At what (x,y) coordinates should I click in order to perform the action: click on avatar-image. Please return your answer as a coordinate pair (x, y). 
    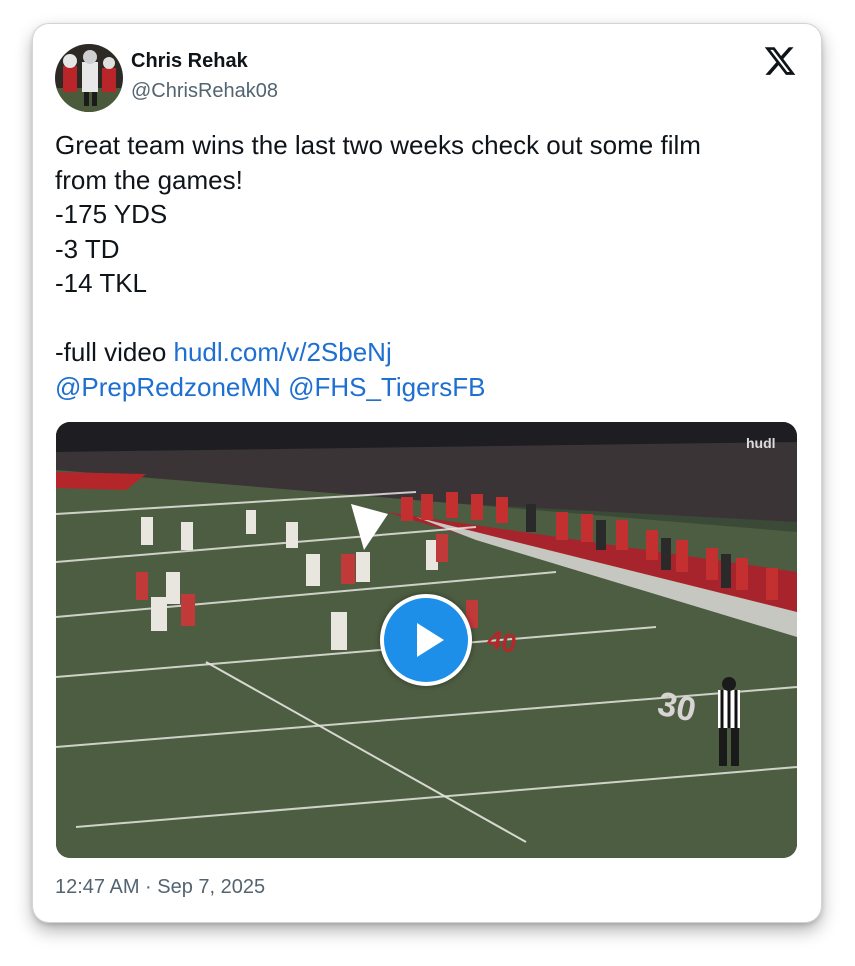
    Looking at the image, I should click on (89, 78).